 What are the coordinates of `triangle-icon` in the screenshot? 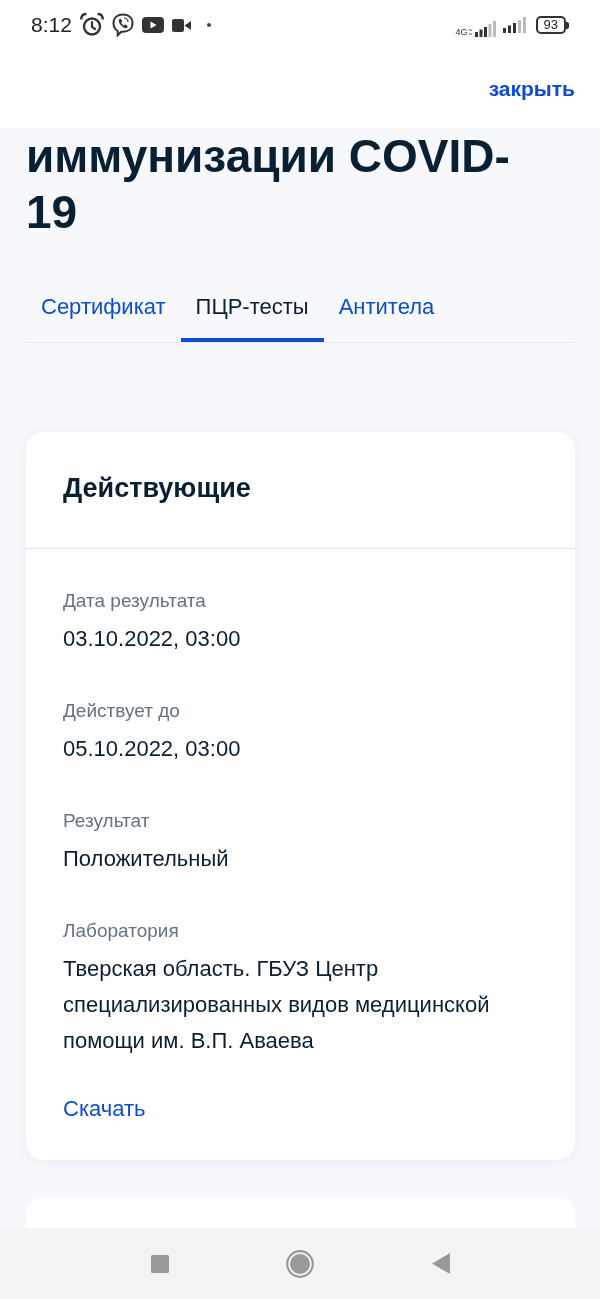 It's located at (440, 1263).